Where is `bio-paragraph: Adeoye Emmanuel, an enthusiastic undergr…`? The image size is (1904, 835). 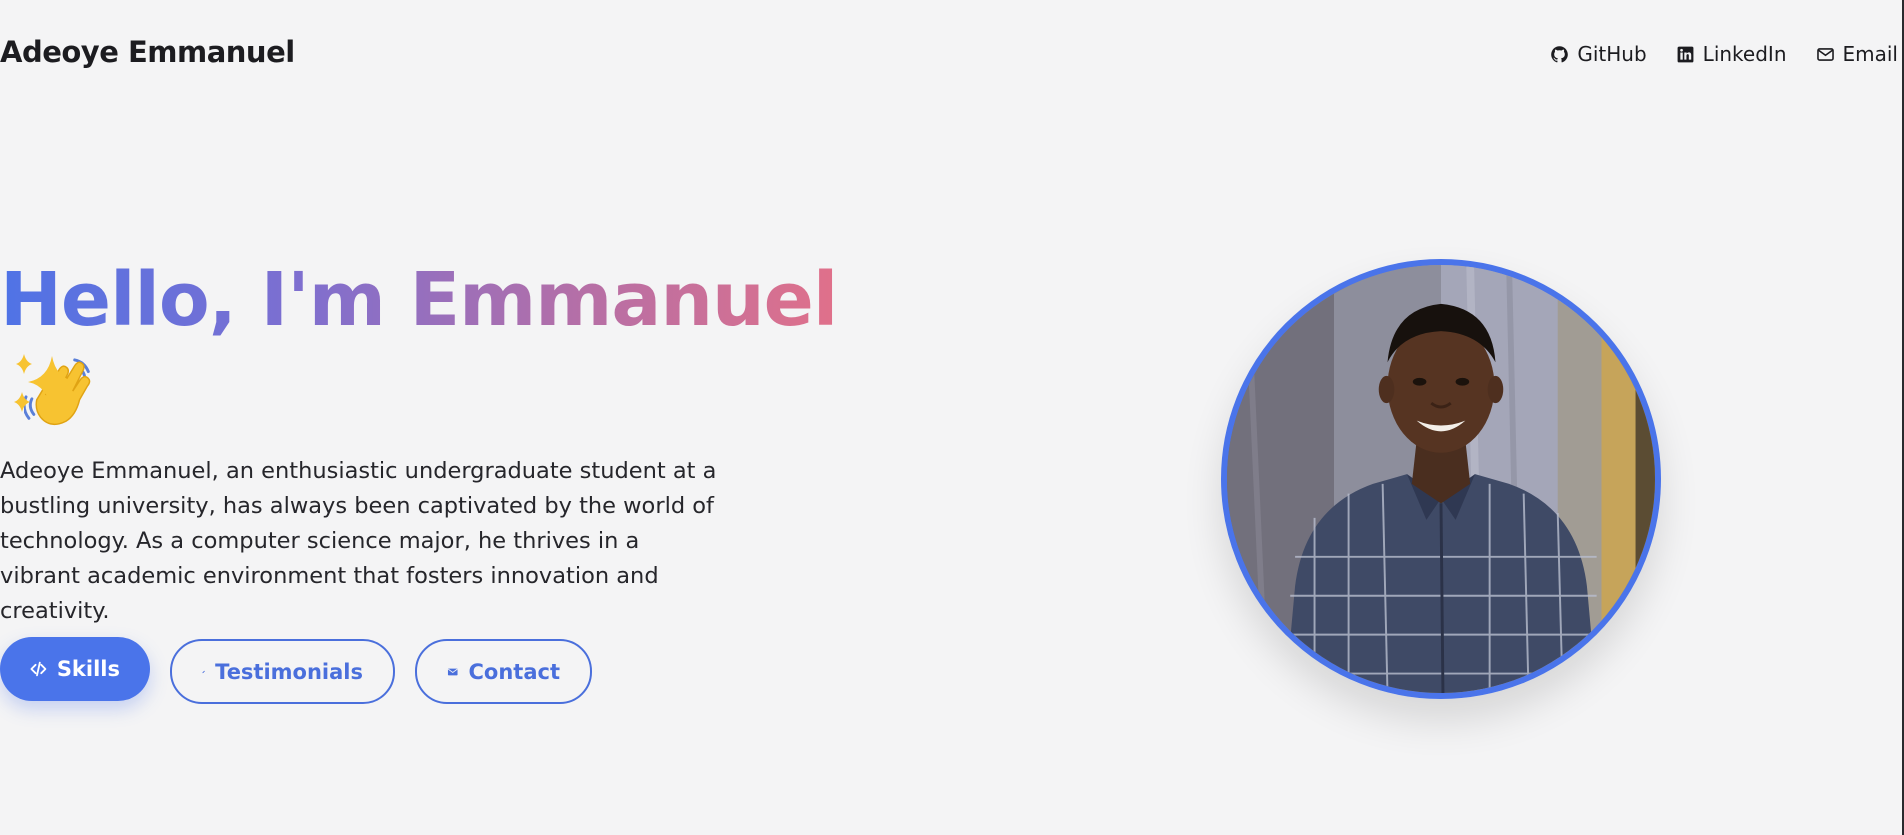 bio-paragraph: Adeoye Emmanuel, an enthusiastic undergr… is located at coordinates (358, 541).